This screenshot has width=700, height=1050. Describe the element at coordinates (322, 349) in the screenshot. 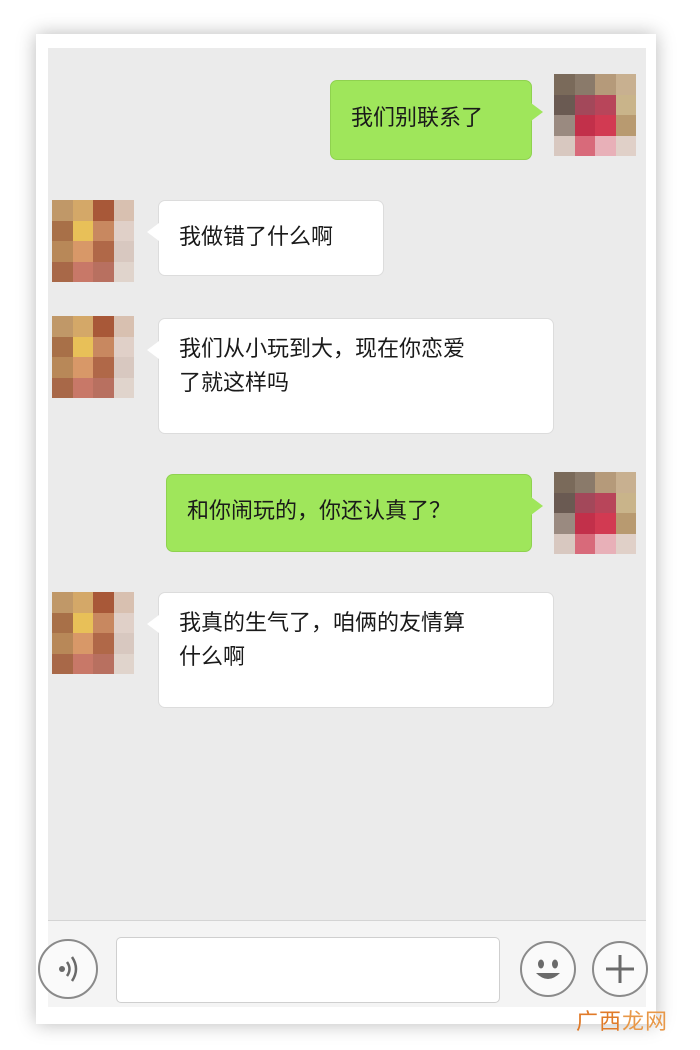

I see `message-line: 我们从小玩到大，现在你恋爱` at that location.